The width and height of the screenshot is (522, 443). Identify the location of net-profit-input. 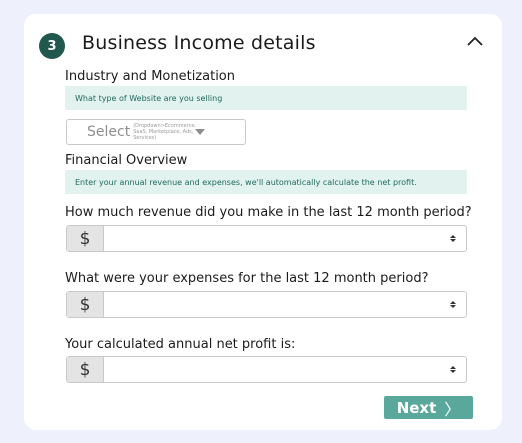
(272, 369).